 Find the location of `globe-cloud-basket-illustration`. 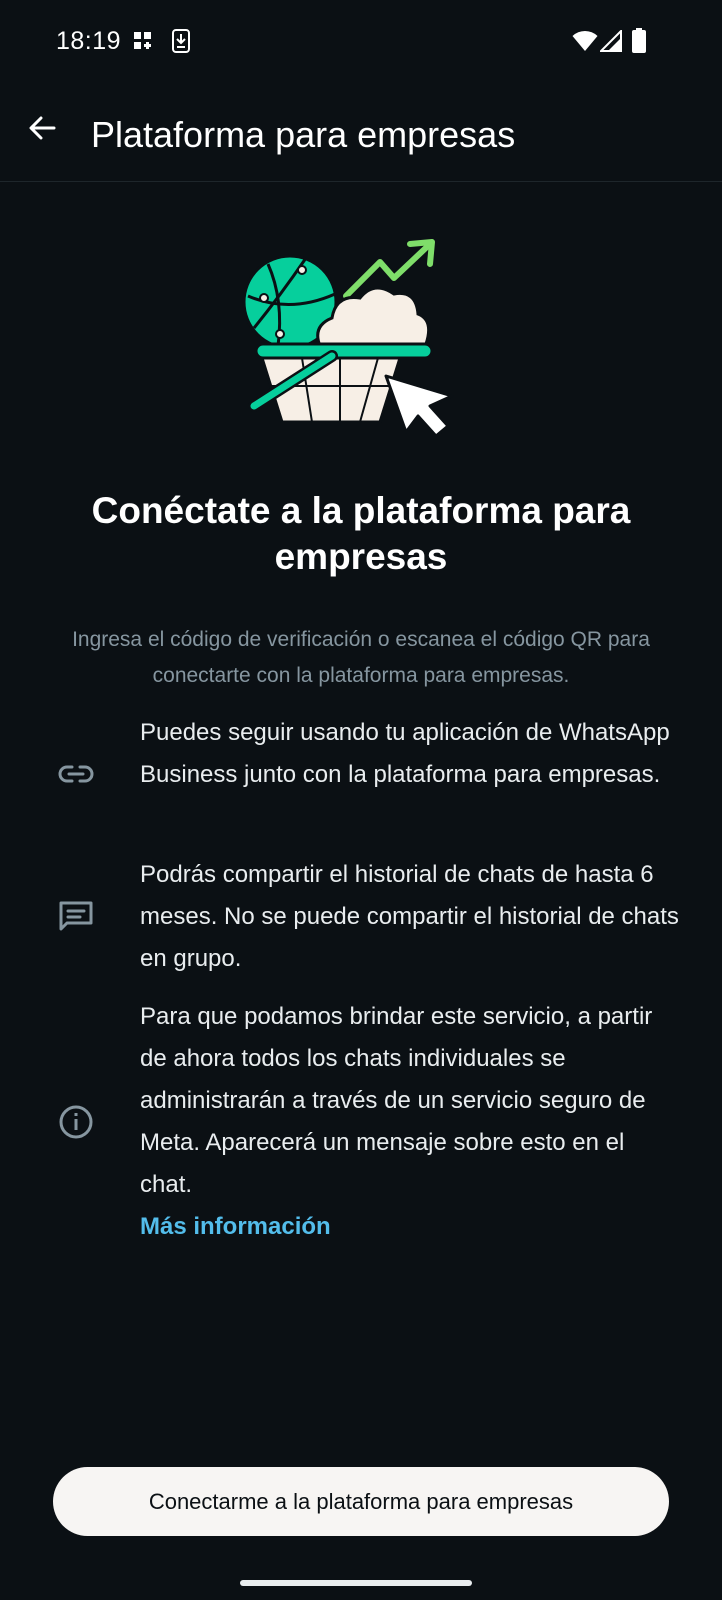

globe-cloud-basket-illustration is located at coordinates (353, 342).